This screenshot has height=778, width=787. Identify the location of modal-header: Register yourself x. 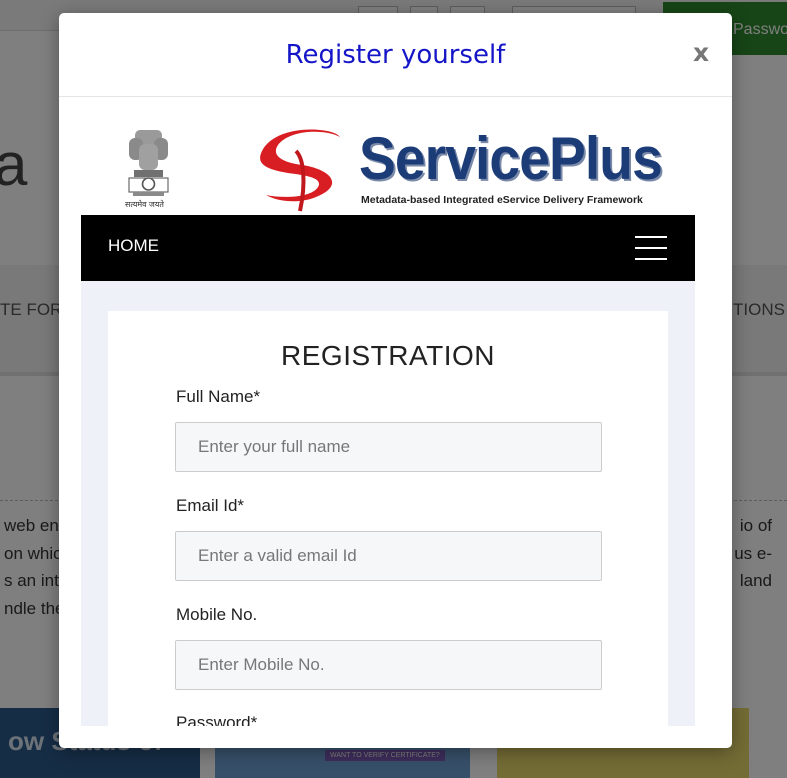
(395, 55).